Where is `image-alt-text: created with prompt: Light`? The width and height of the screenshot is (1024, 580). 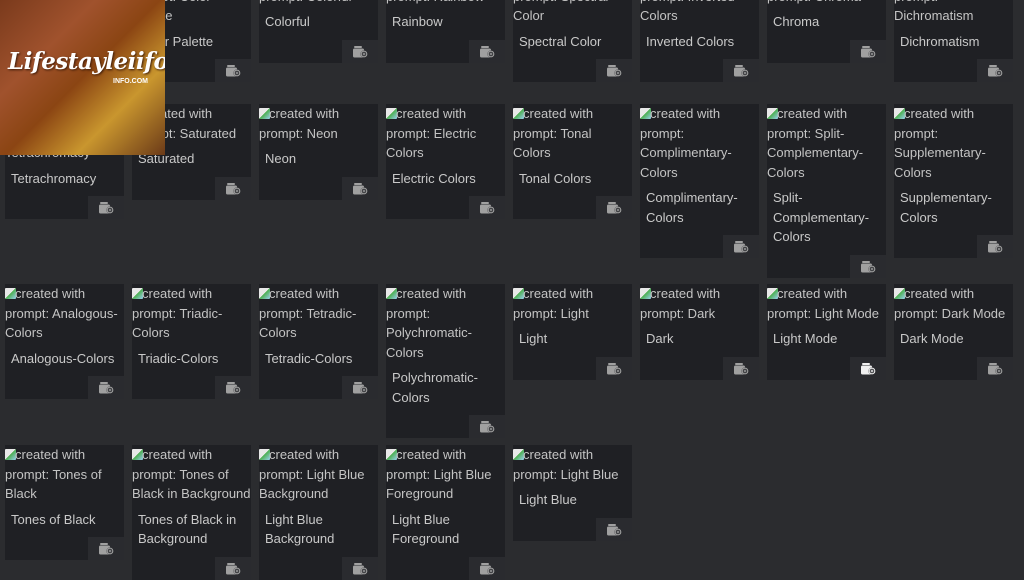
image-alt-text: created with prompt: Light is located at coordinates (572, 303).